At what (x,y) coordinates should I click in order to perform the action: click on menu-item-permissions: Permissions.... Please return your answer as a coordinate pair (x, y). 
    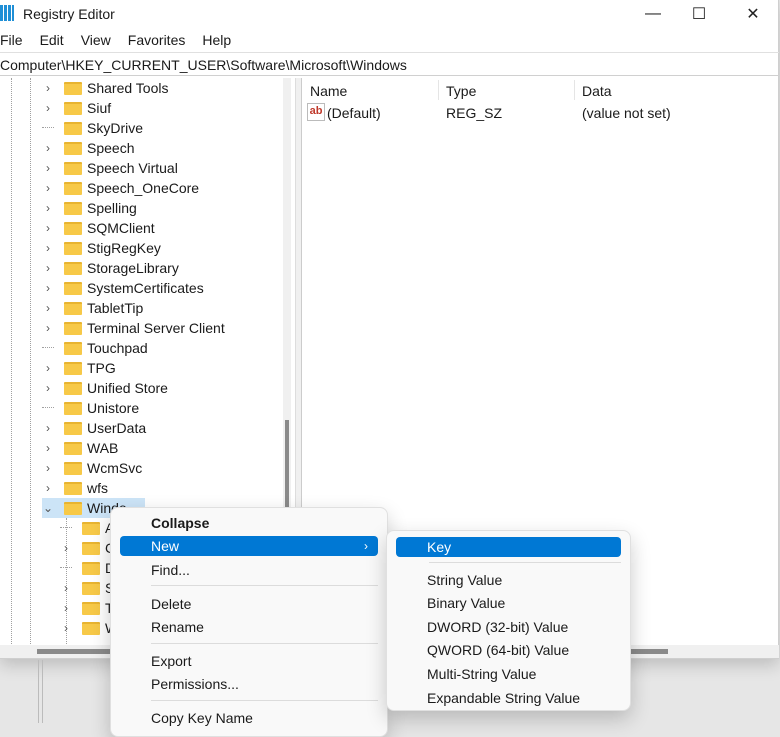
    Looking at the image, I should click on (249, 684).